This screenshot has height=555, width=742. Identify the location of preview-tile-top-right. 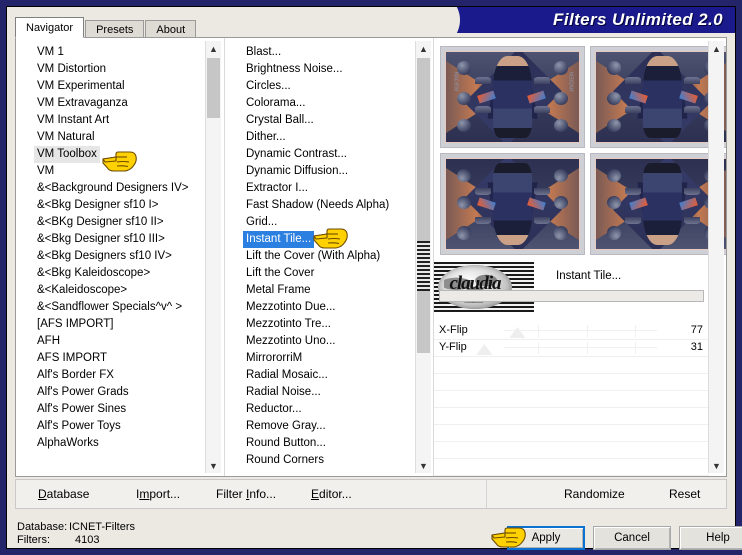
(658, 97).